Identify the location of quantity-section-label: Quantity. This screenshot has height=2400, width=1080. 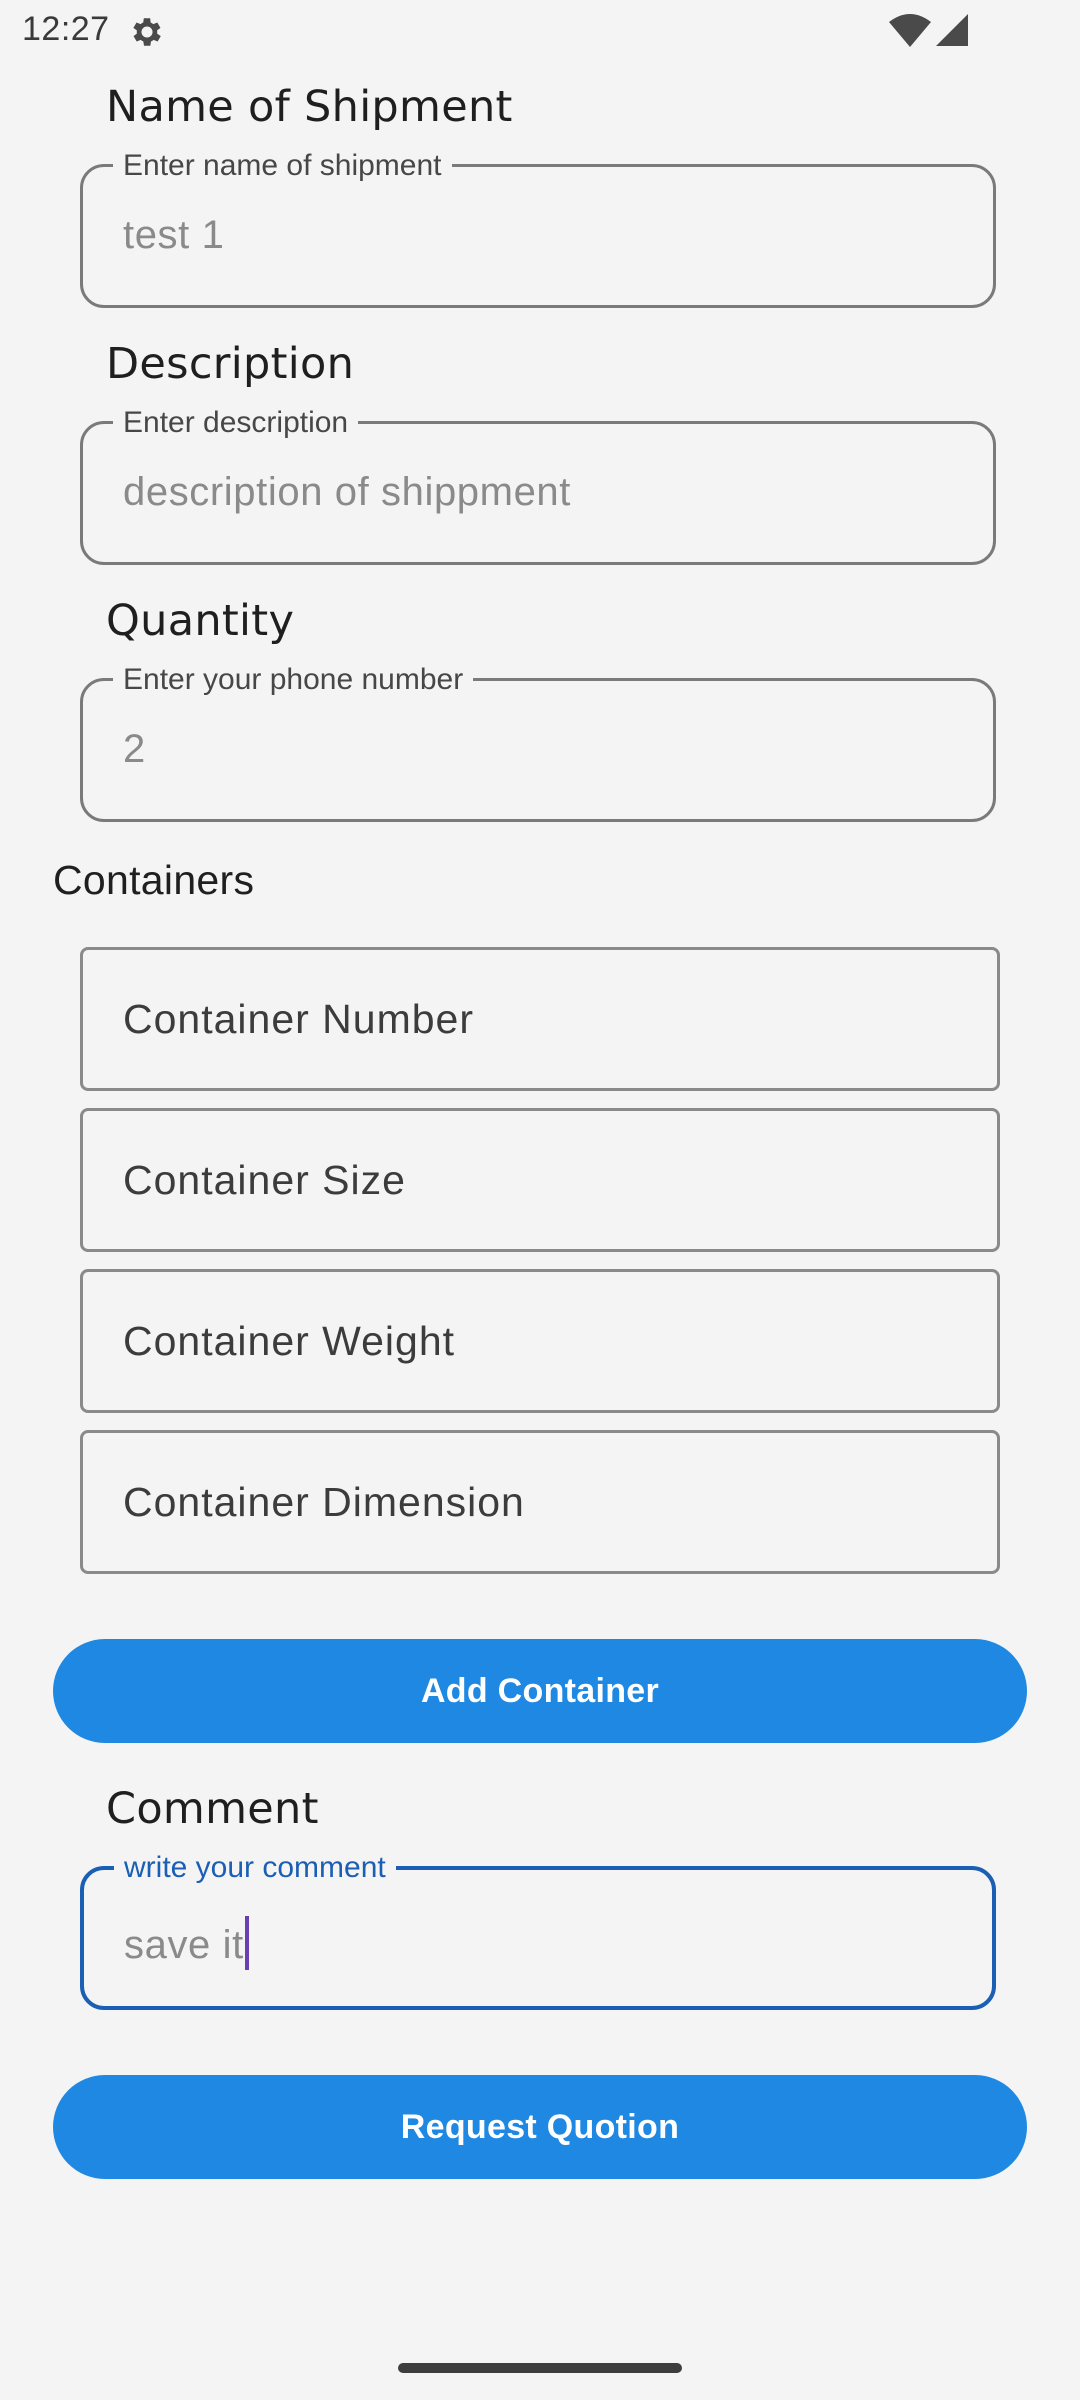
(200, 621).